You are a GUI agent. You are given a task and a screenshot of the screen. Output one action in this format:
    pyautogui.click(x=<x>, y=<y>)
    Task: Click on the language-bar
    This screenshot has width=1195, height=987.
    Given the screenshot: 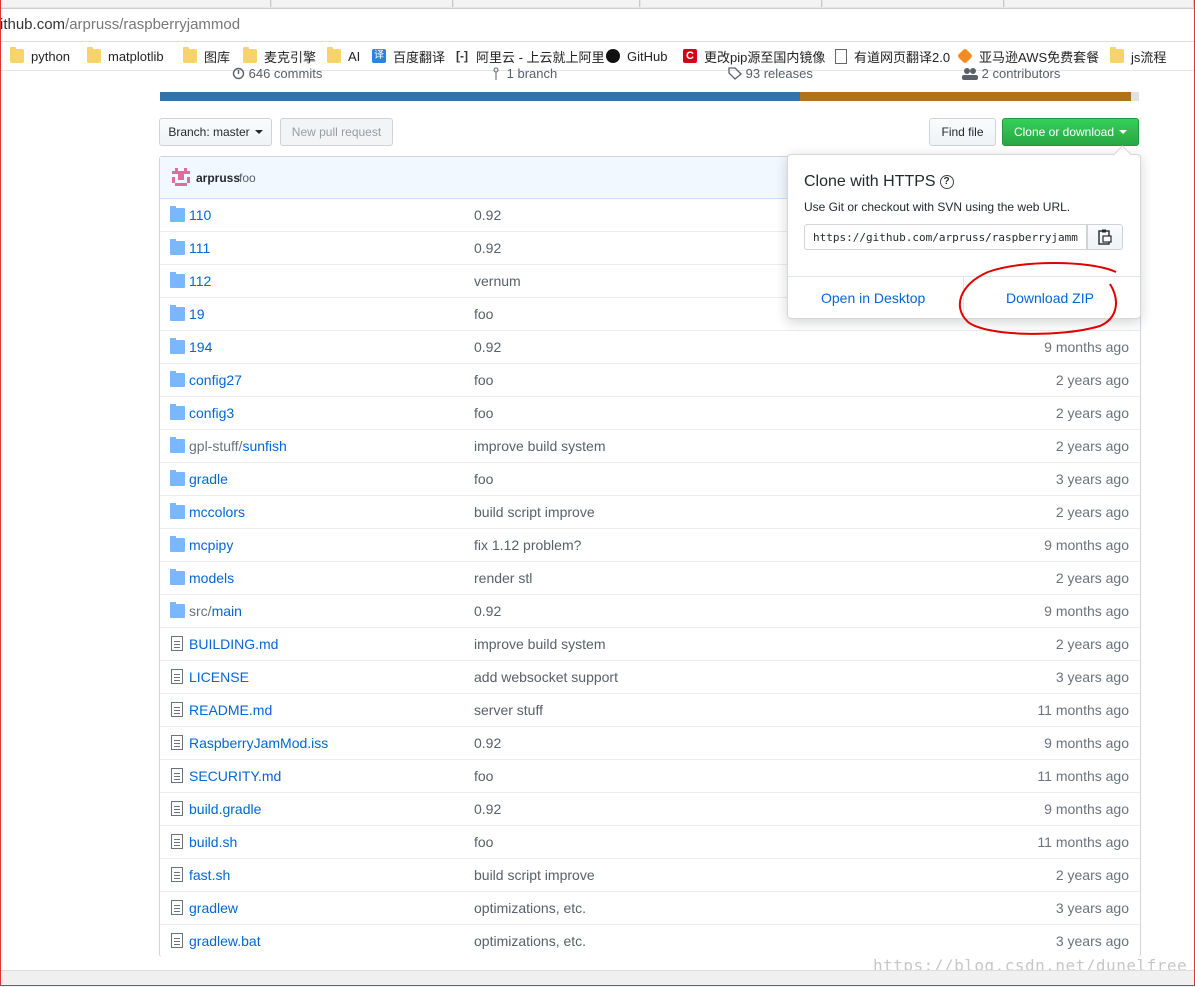 What is the action you would take?
    pyautogui.click(x=649, y=96)
    